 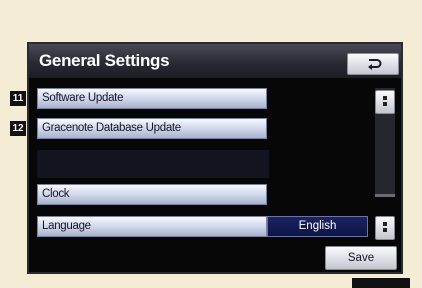 I want to click on empty-list-slot, so click(x=153, y=164).